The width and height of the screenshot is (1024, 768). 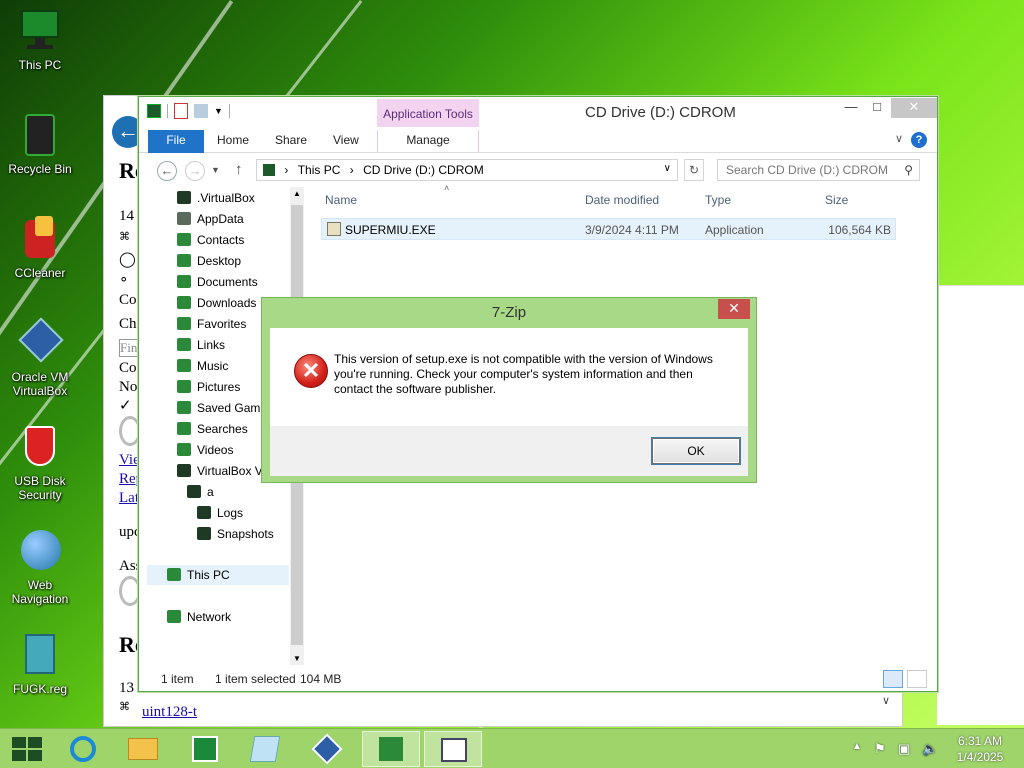 I want to click on new-folder-icon, so click(x=201, y=111).